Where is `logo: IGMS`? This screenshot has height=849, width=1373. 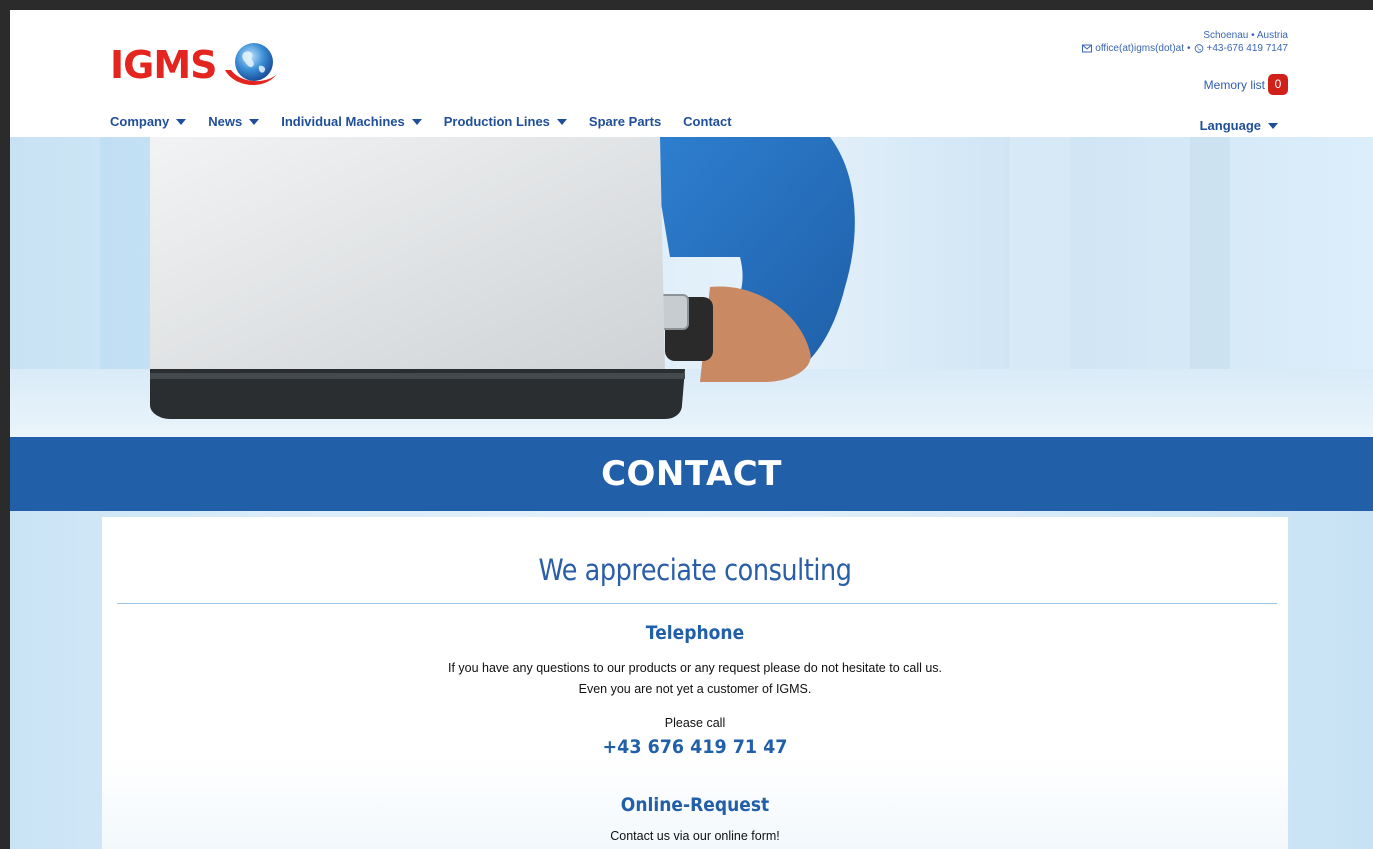
logo: IGMS is located at coordinates (194, 65).